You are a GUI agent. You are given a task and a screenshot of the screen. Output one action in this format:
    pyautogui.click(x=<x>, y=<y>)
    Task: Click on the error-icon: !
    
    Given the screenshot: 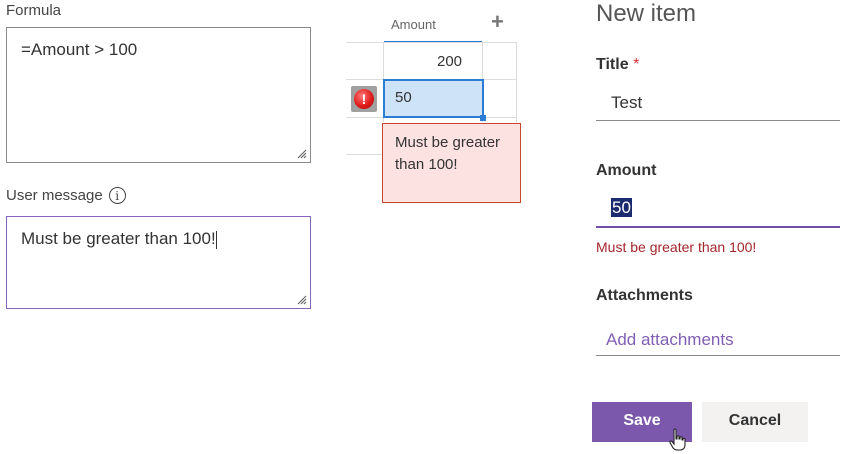 What is the action you would take?
    pyautogui.click(x=364, y=99)
    